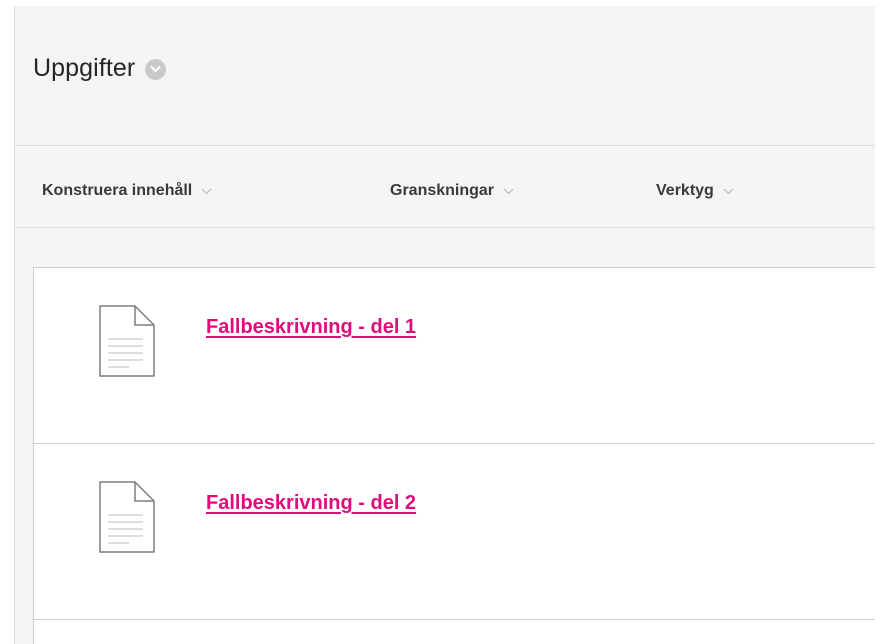 This screenshot has width=883, height=644. What do you see at coordinates (311, 503) in the screenshot?
I see `item-title-link: Fallbeskrivning - del 2` at bounding box center [311, 503].